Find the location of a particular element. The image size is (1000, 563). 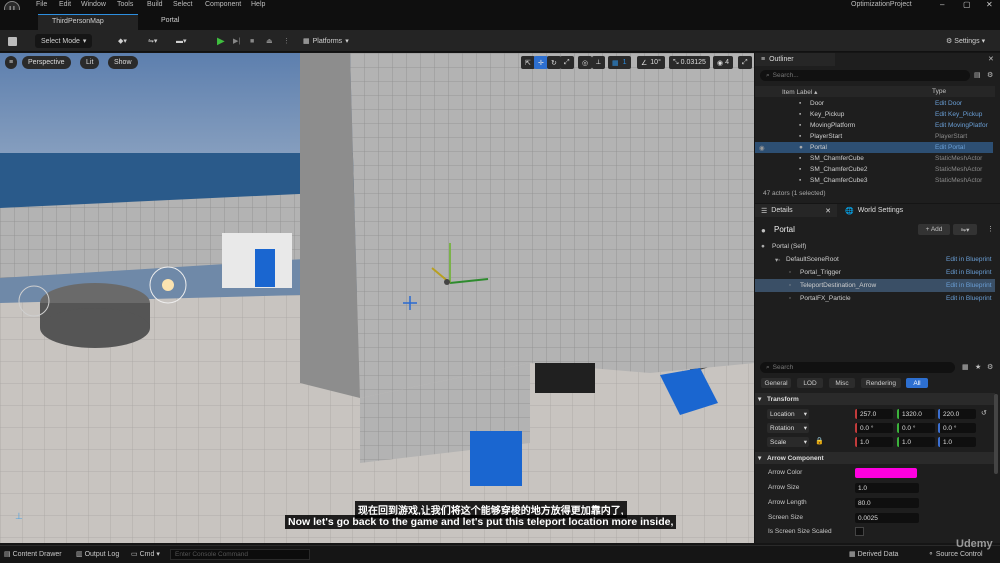

menu-component: Component is located at coordinates (223, 4).